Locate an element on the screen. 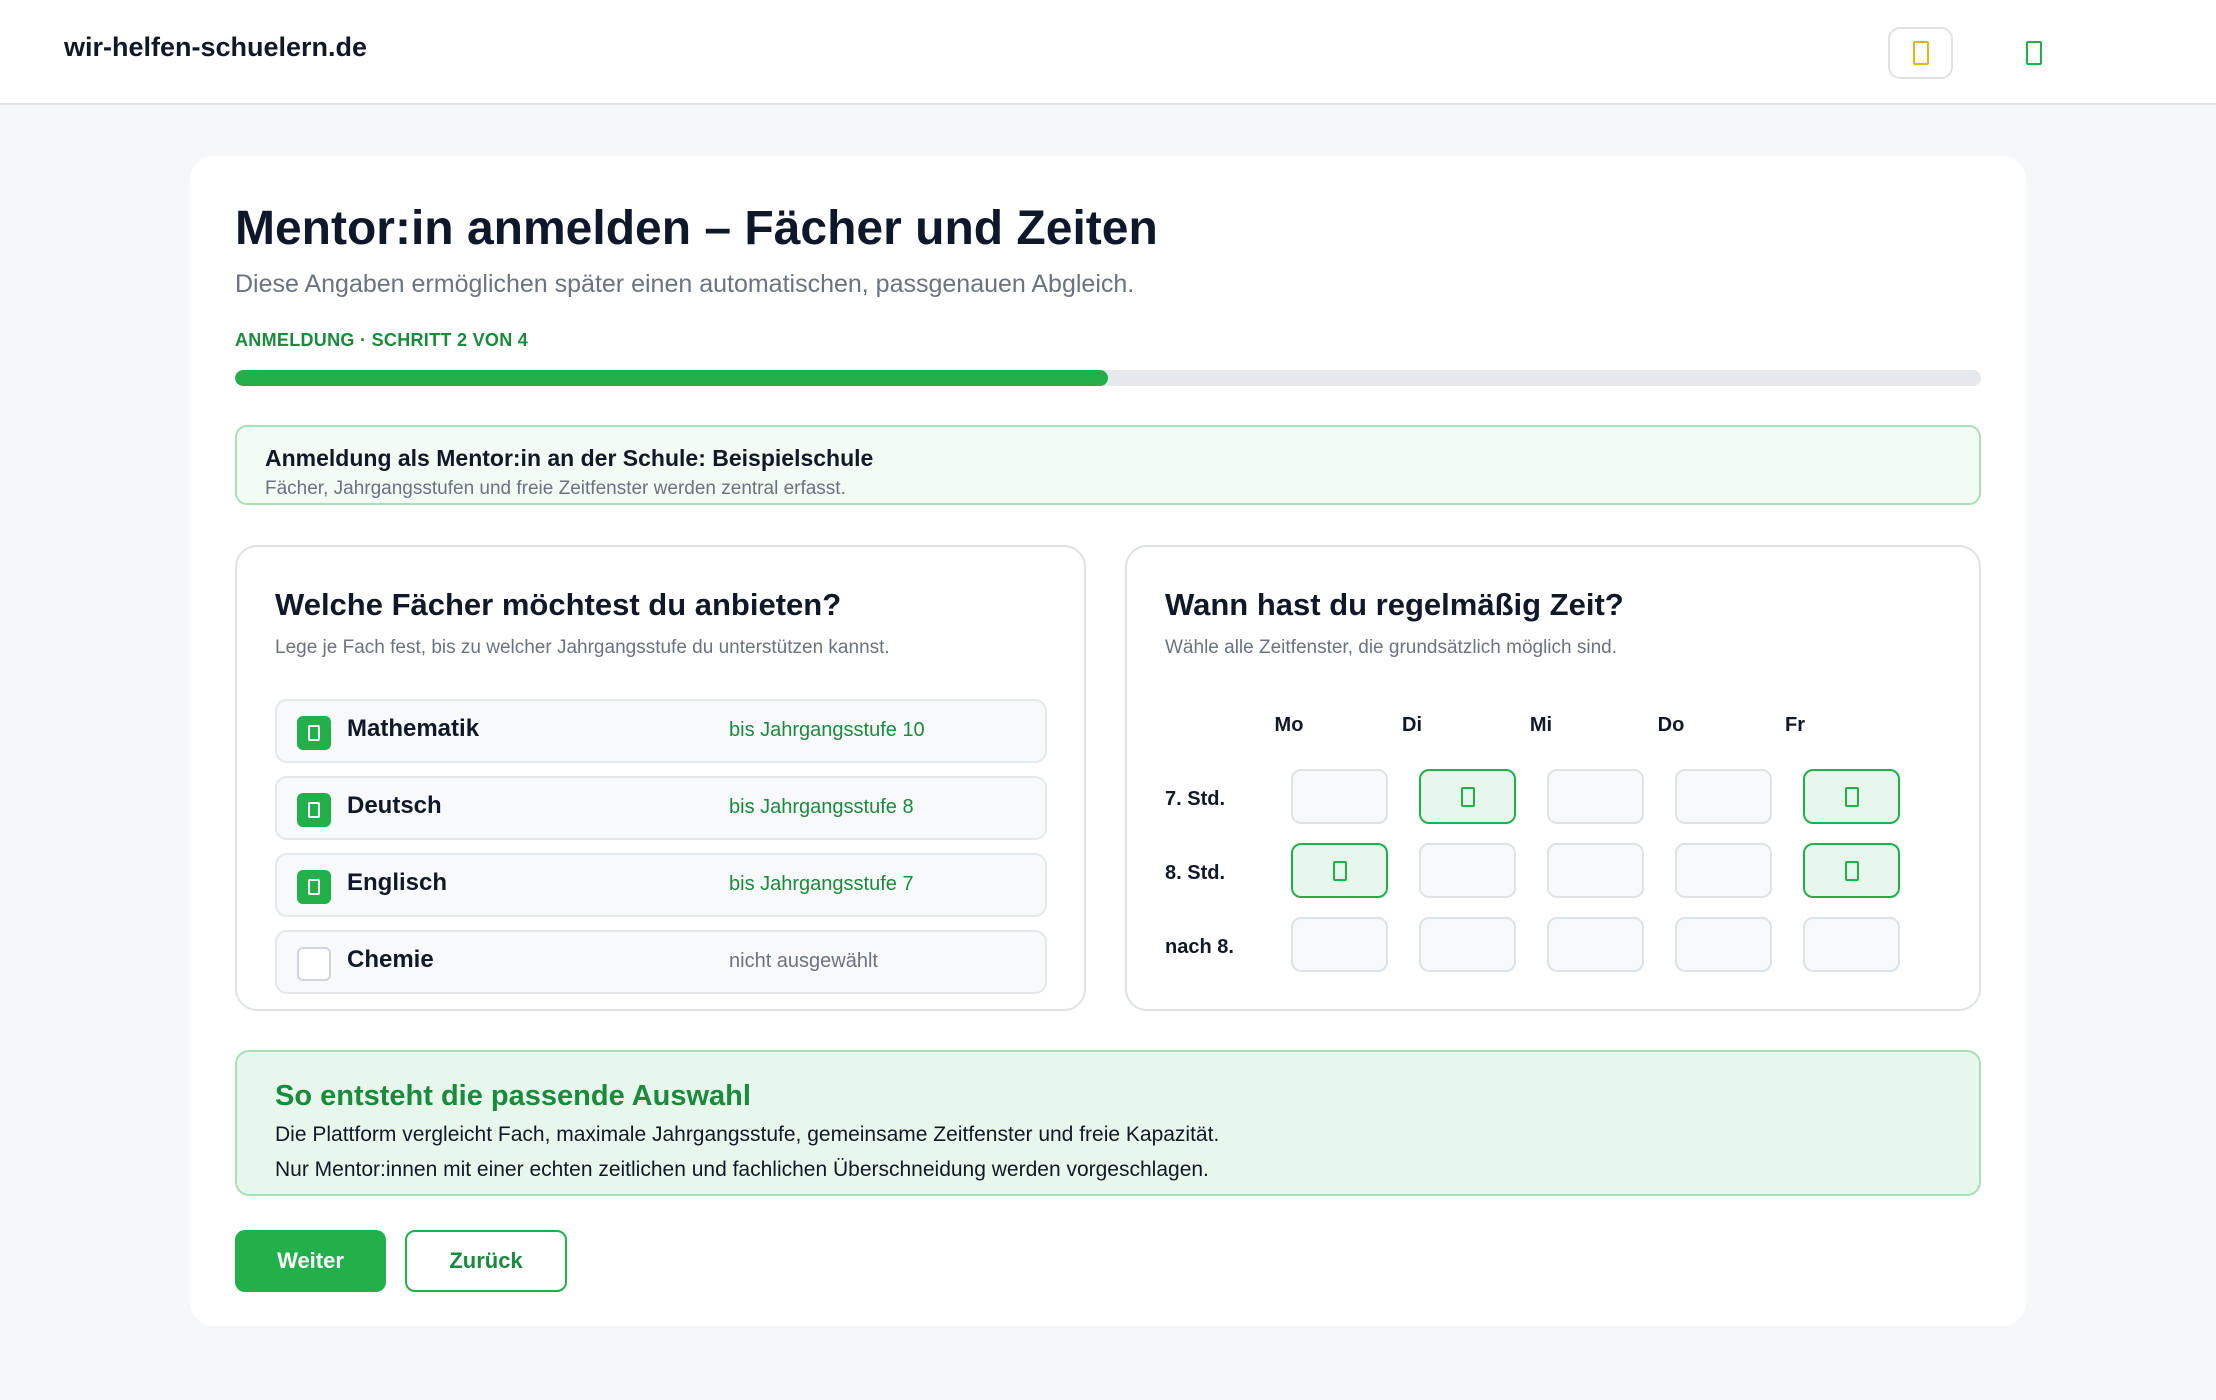 The image size is (2216, 1400). subject-level: nicht ausgewählt is located at coordinates (803, 961).